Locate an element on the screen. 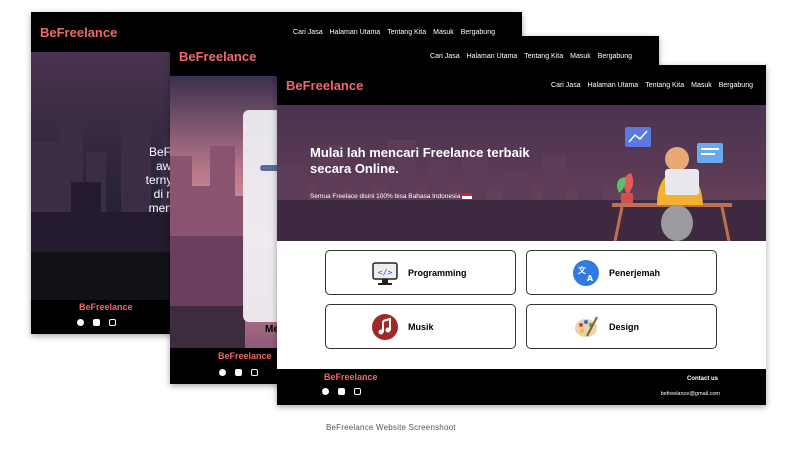 The height and width of the screenshot is (450, 800). category-label: Programming is located at coordinates (437, 272).